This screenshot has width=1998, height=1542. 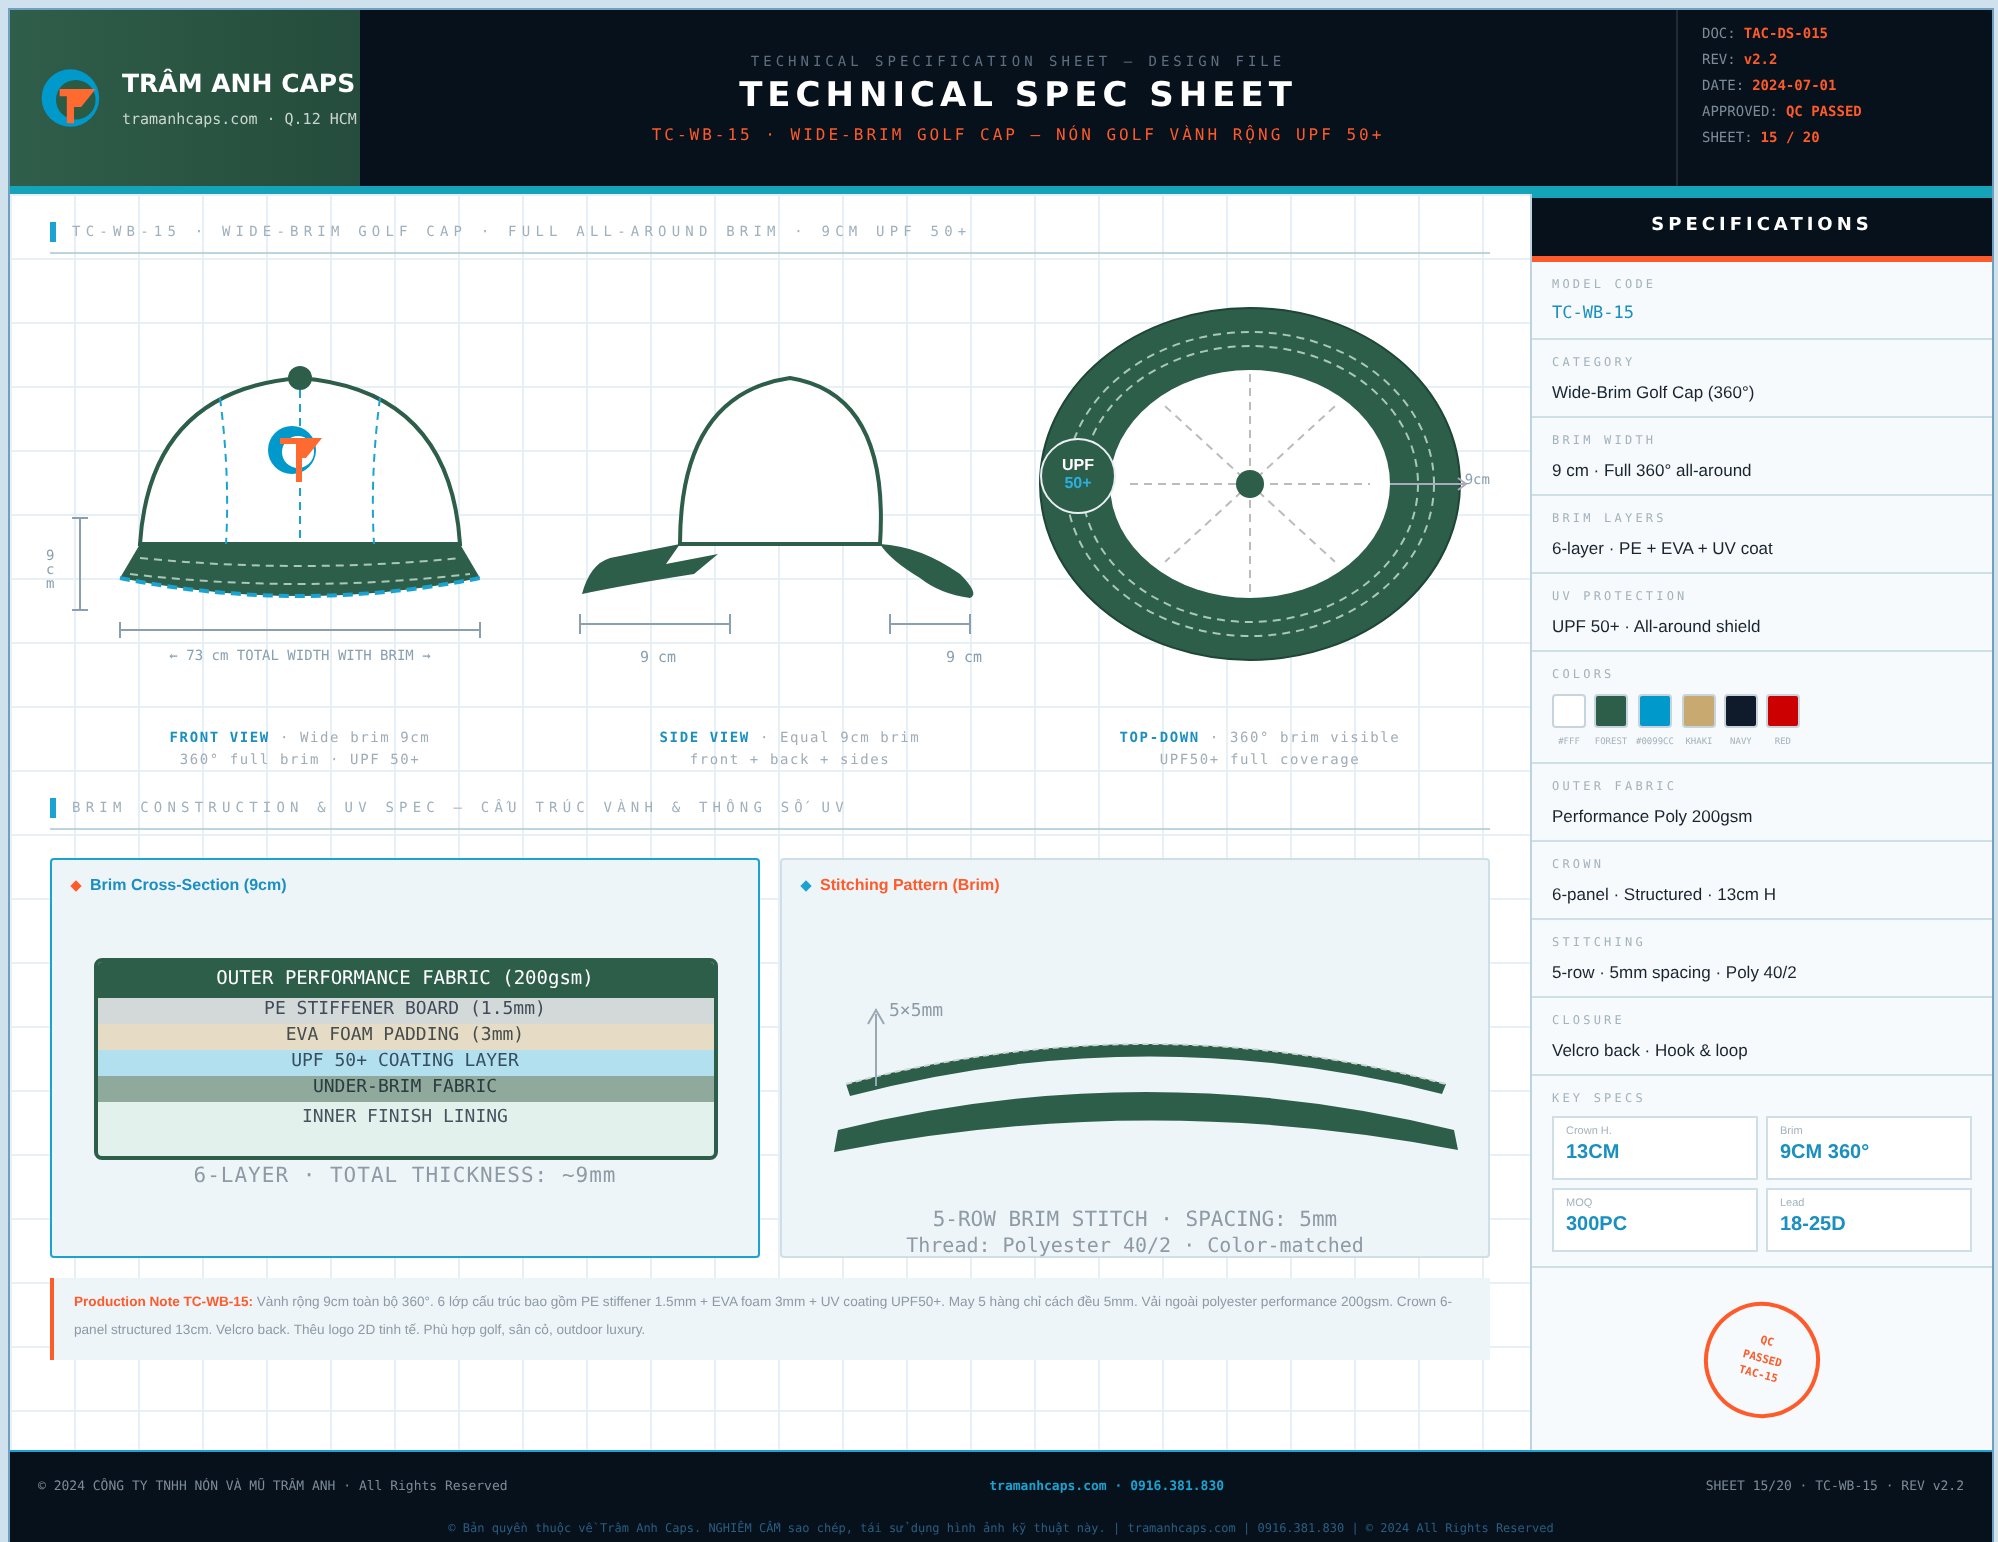 What do you see at coordinates (405, 1063) in the screenshot?
I see `layer-label: UPF 50+ COATING LAYER` at bounding box center [405, 1063].